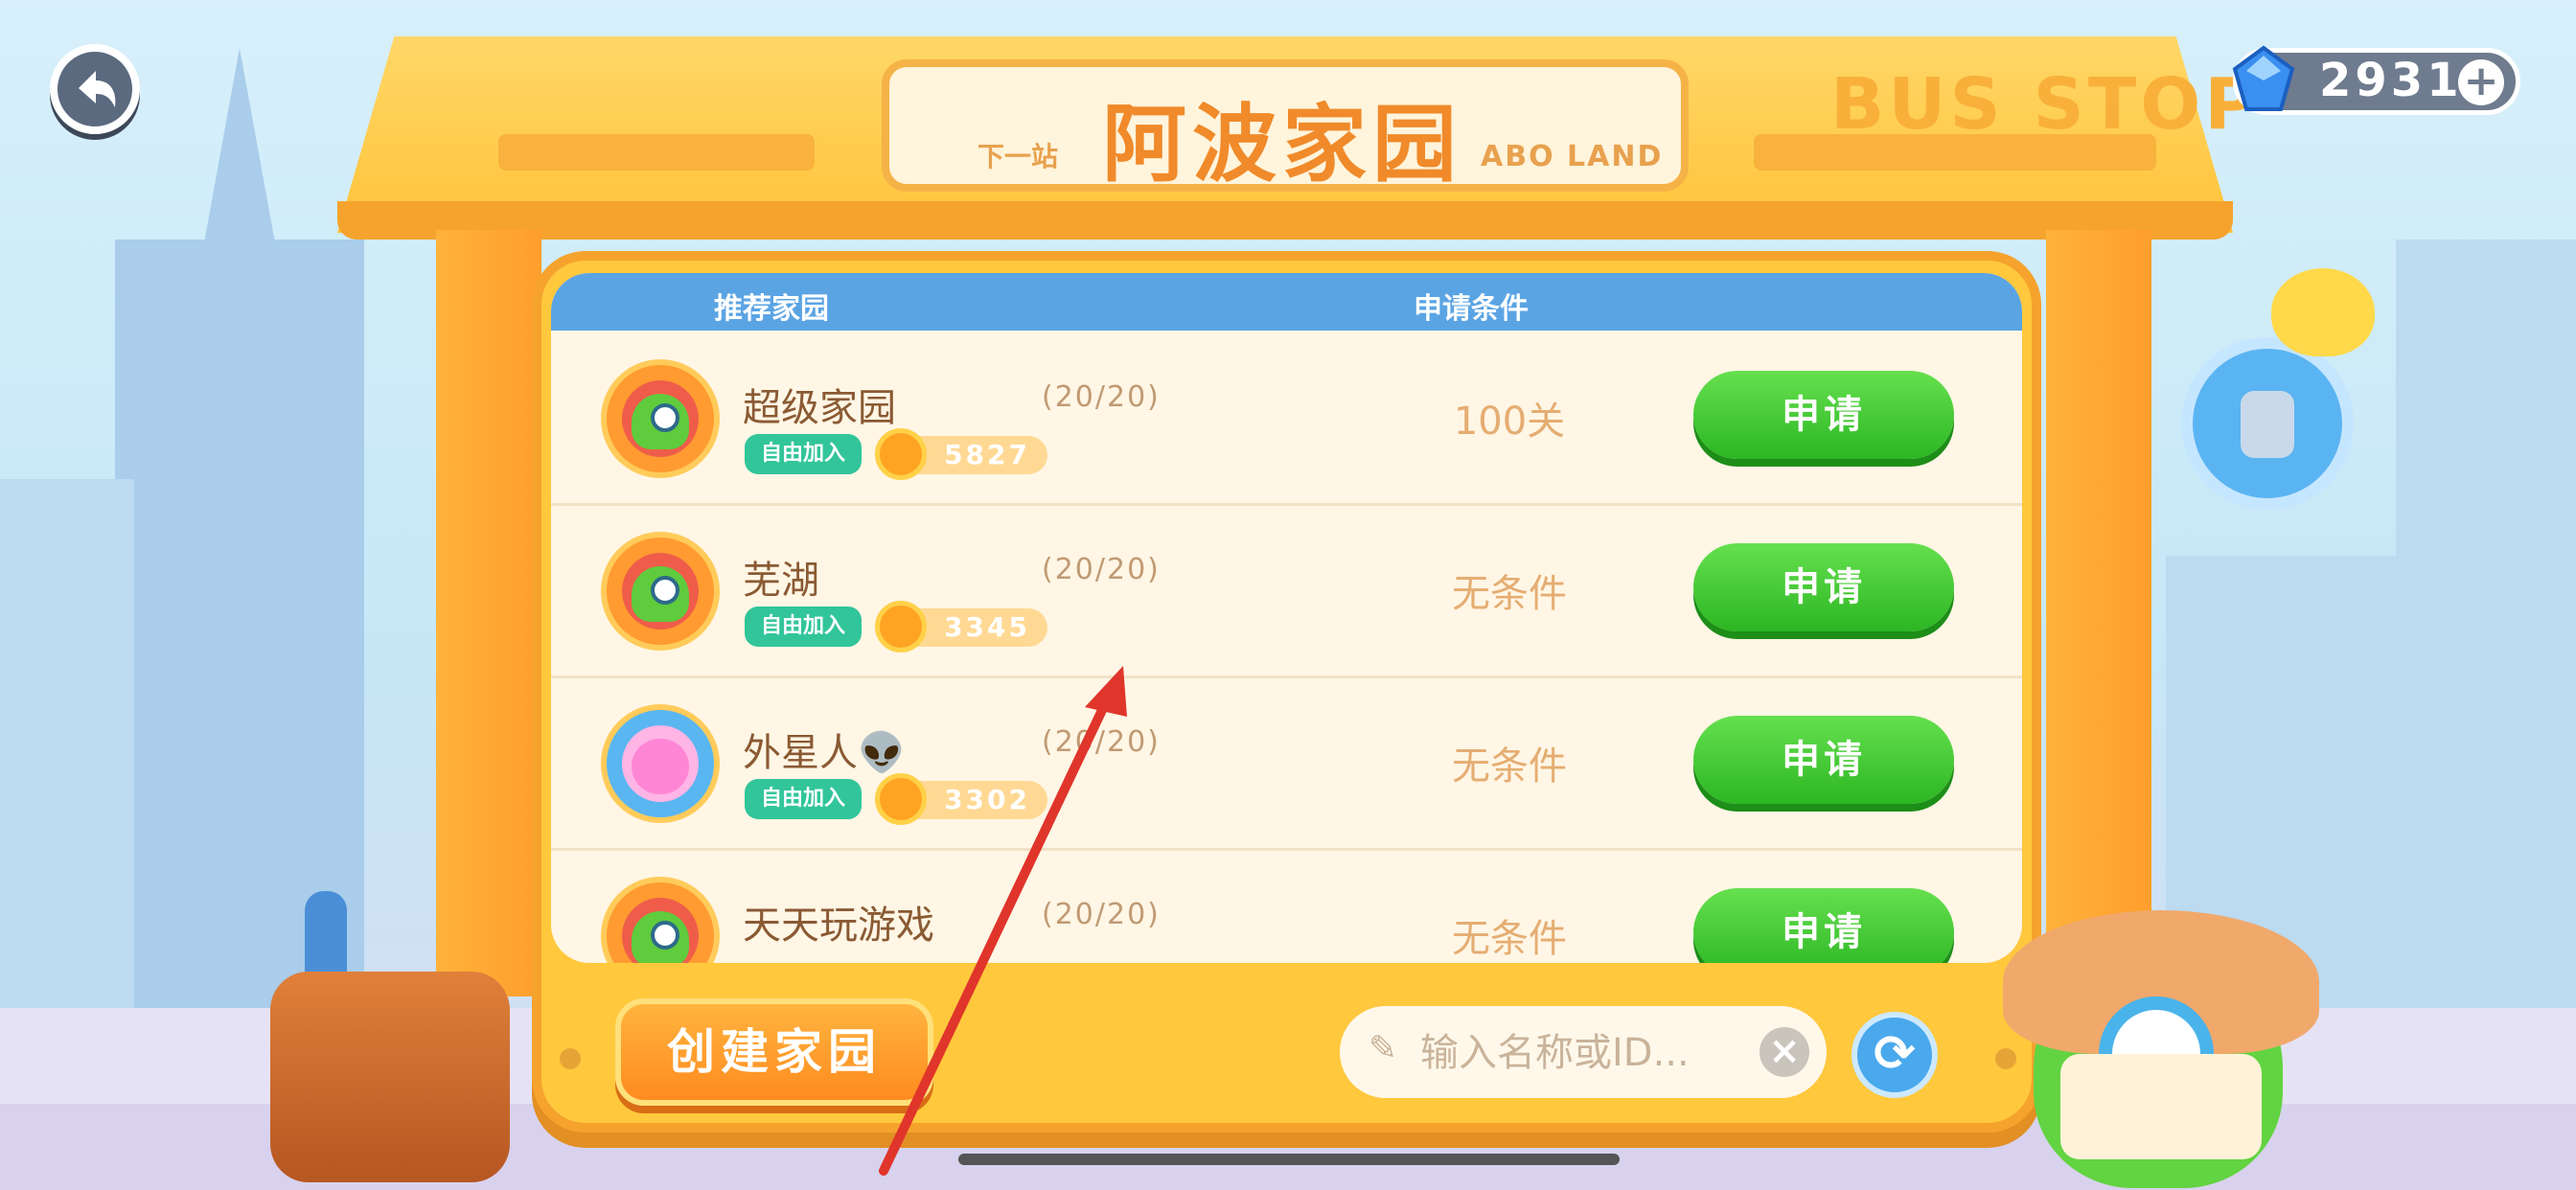  What do you see at coordinates (2486, 647) in the screenshot?
I see `background-building-right` at bounding box center [2486, 647].